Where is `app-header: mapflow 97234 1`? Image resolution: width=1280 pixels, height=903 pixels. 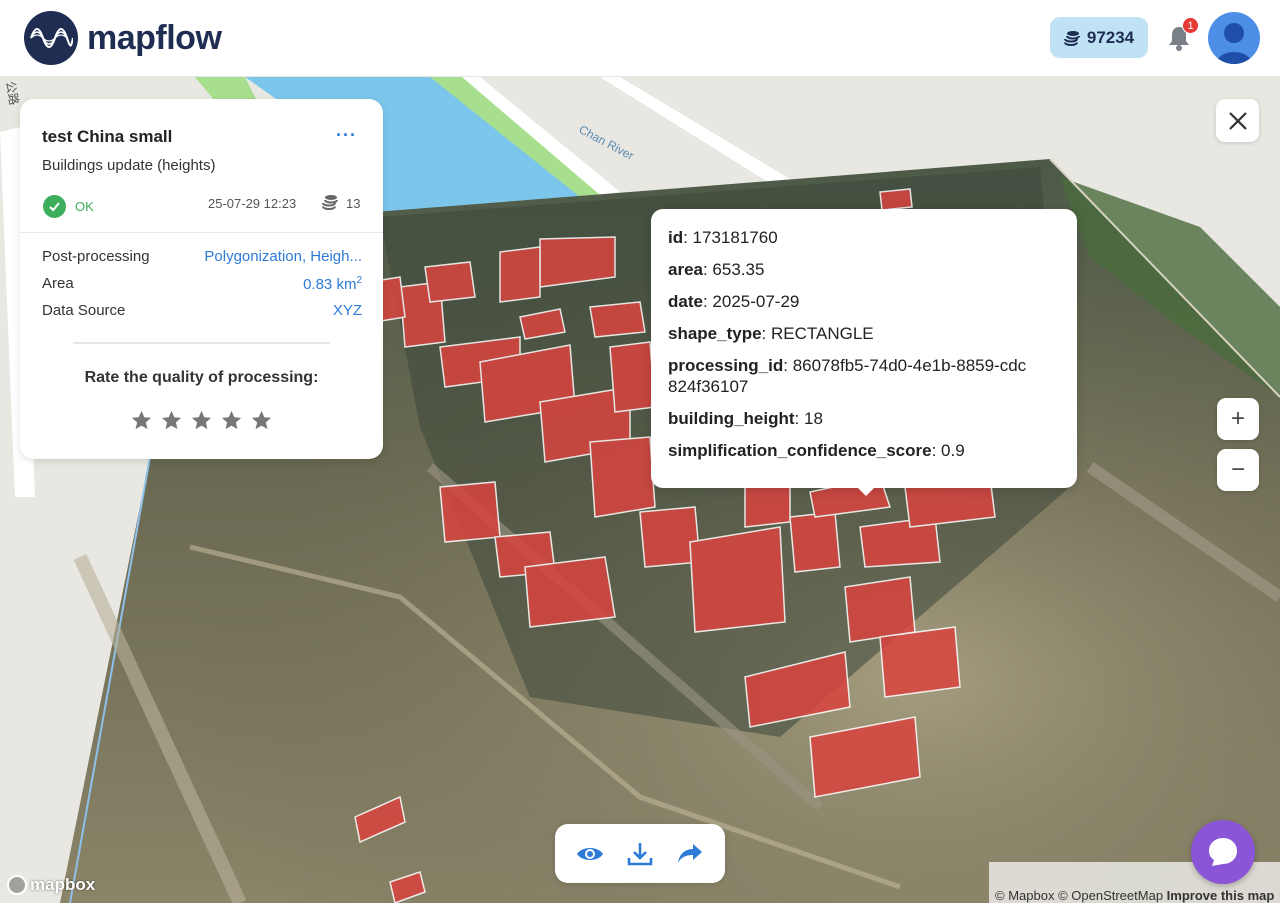 app-header: mapflow 97234 1 is located at coordinates (640, 38).